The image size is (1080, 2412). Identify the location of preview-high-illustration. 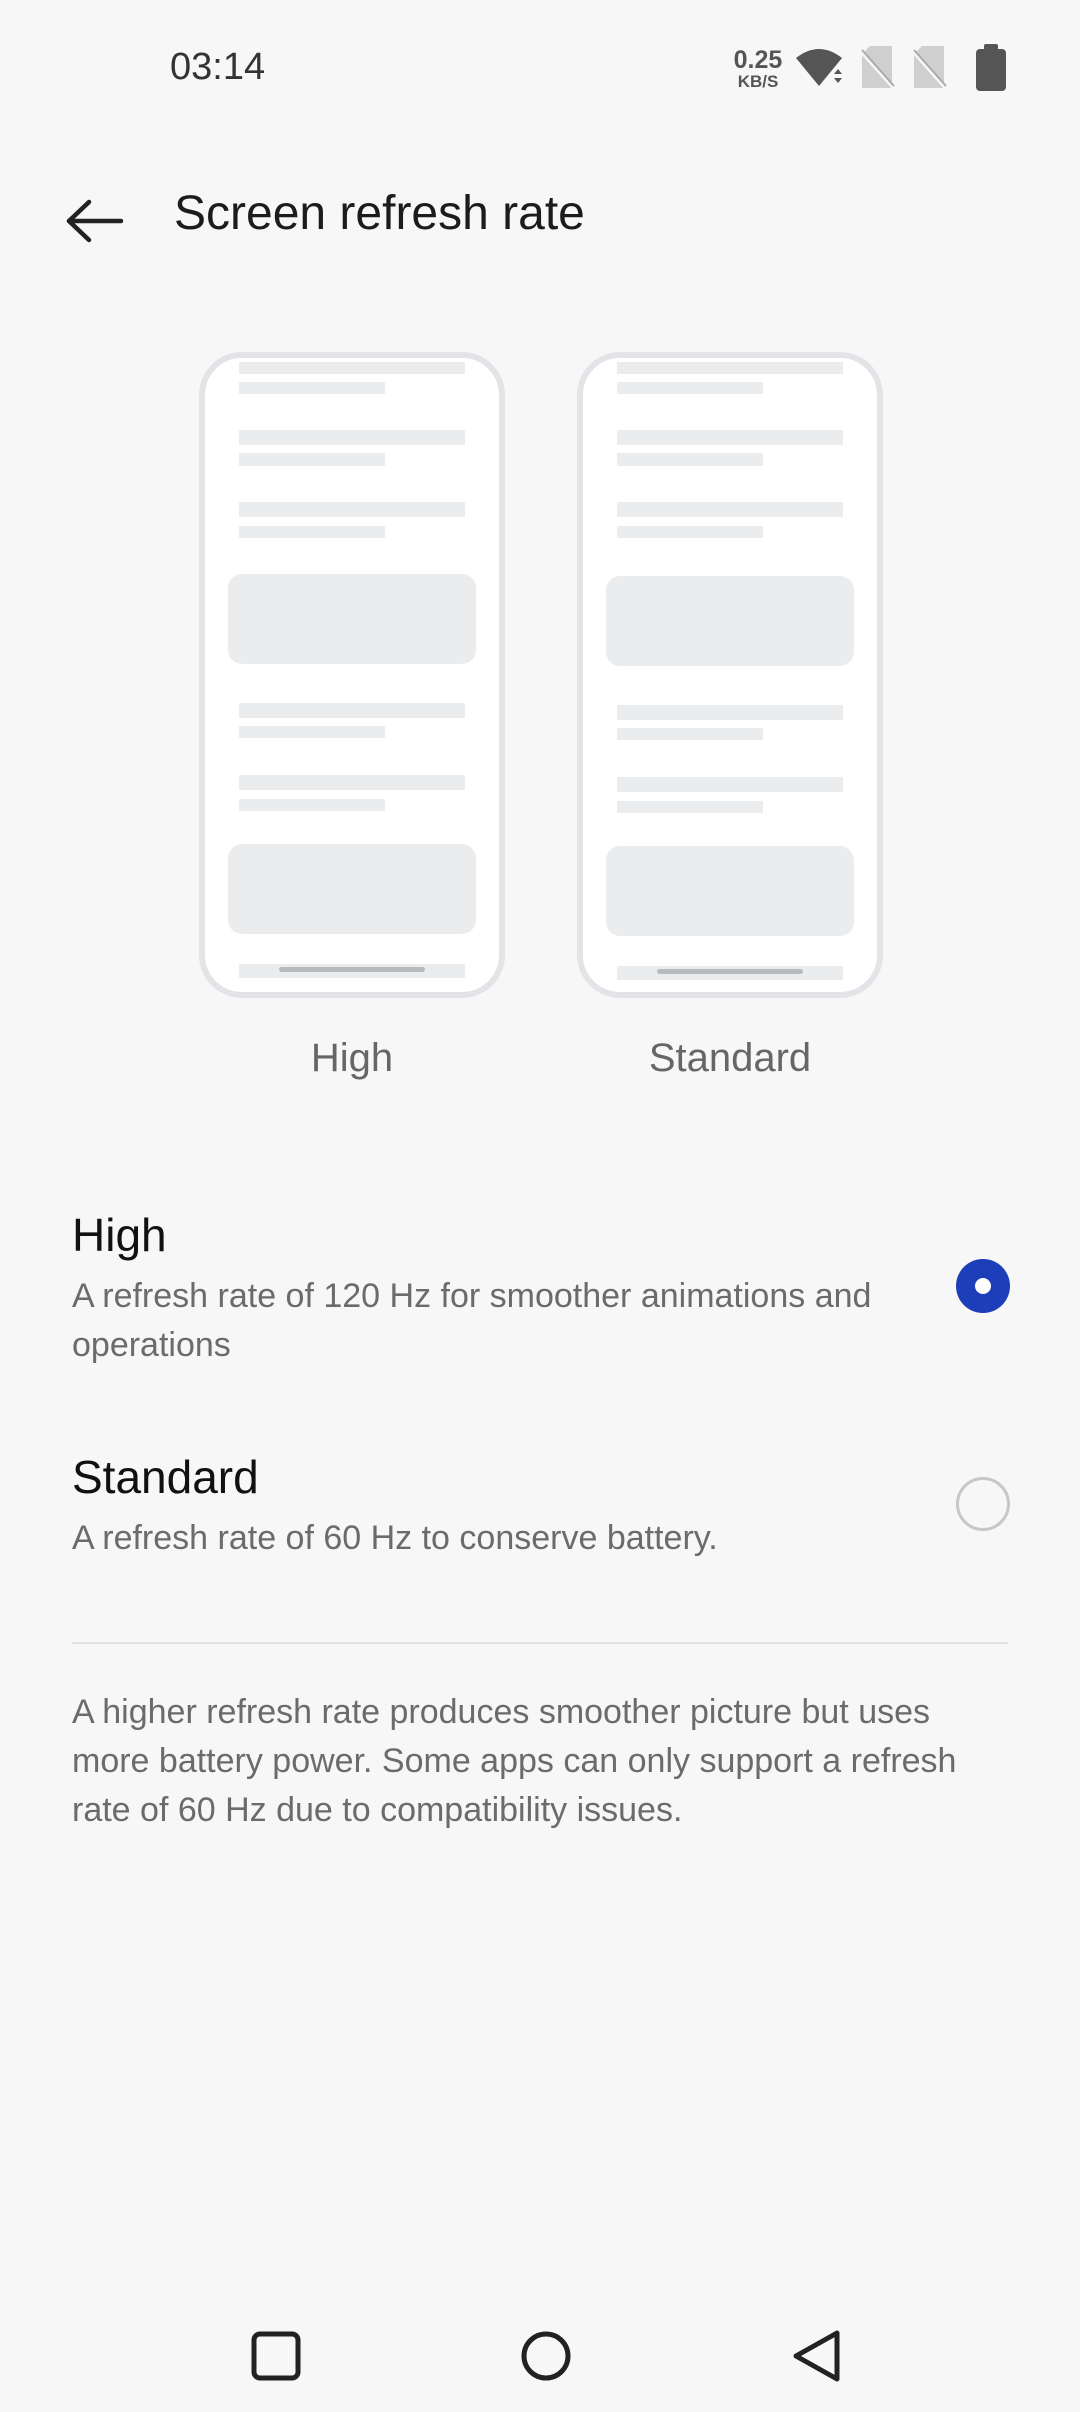
(352, 675).